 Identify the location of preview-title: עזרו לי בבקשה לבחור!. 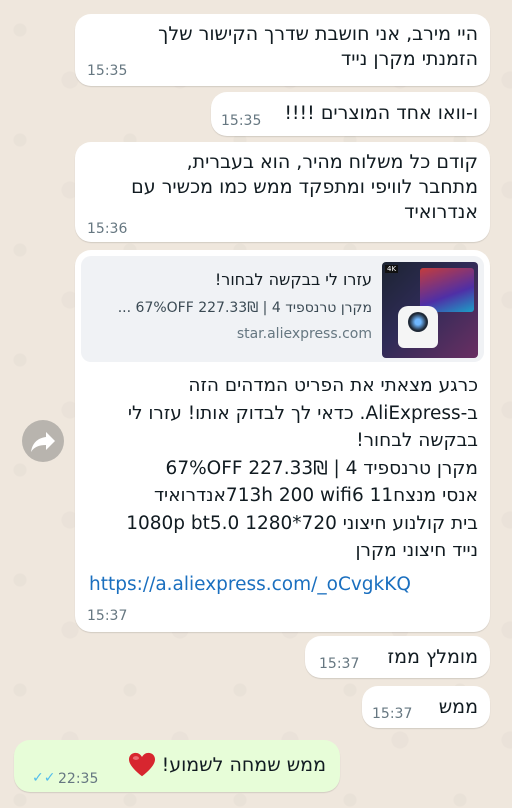
(293, 279).